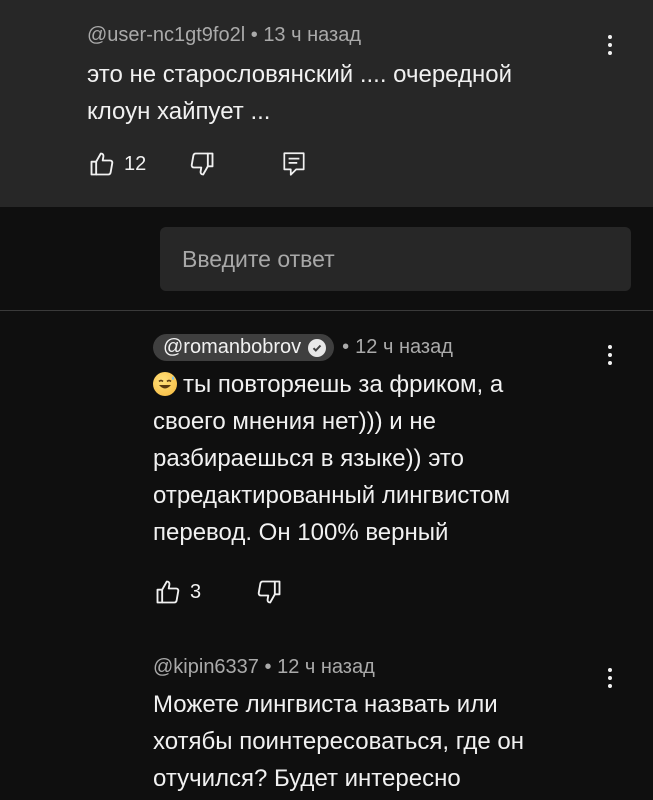 The height and width of the screenshot is (800, 653). Describe the element at coordinates (294, 421) in the screenshot. I see `comment-text-line: своего мнения нет))) и не` at that location.